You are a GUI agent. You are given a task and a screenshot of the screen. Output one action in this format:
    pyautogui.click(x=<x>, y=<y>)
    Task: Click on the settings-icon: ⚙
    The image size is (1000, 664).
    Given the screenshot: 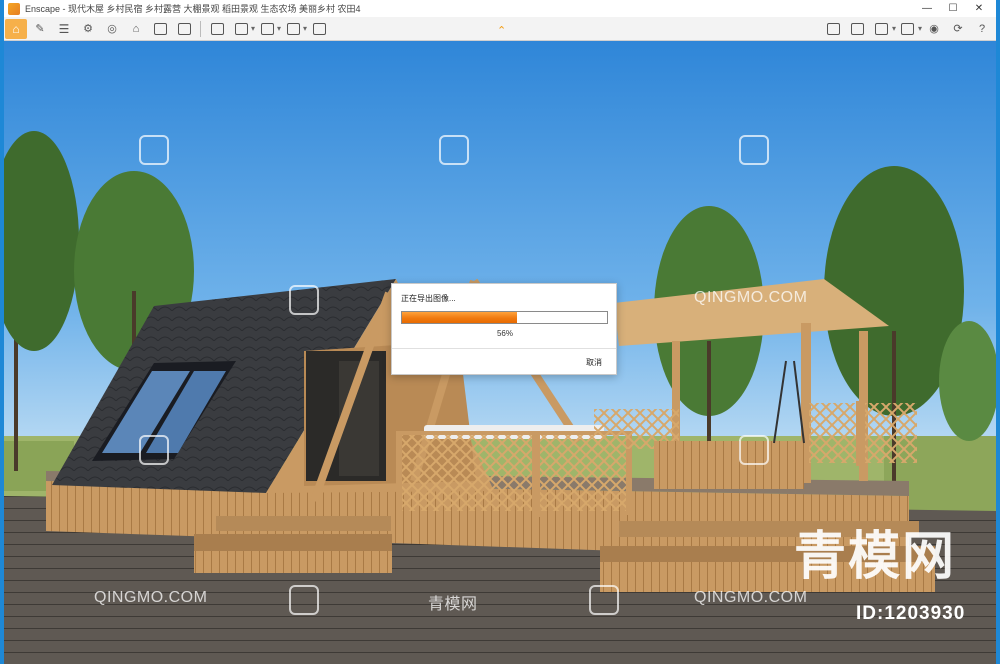 What is the action you would take?
    pyautogui.click(x=88, y=29)
    